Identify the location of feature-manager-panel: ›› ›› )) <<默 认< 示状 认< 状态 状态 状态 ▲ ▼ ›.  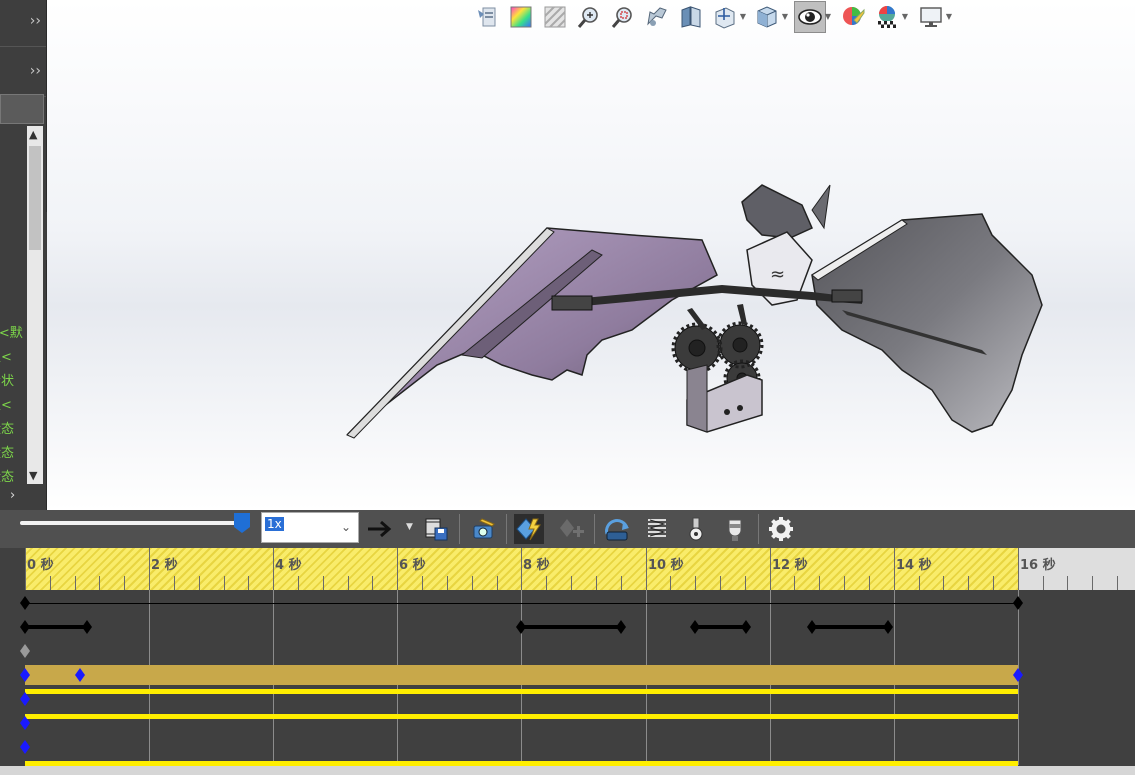
(23, 255).